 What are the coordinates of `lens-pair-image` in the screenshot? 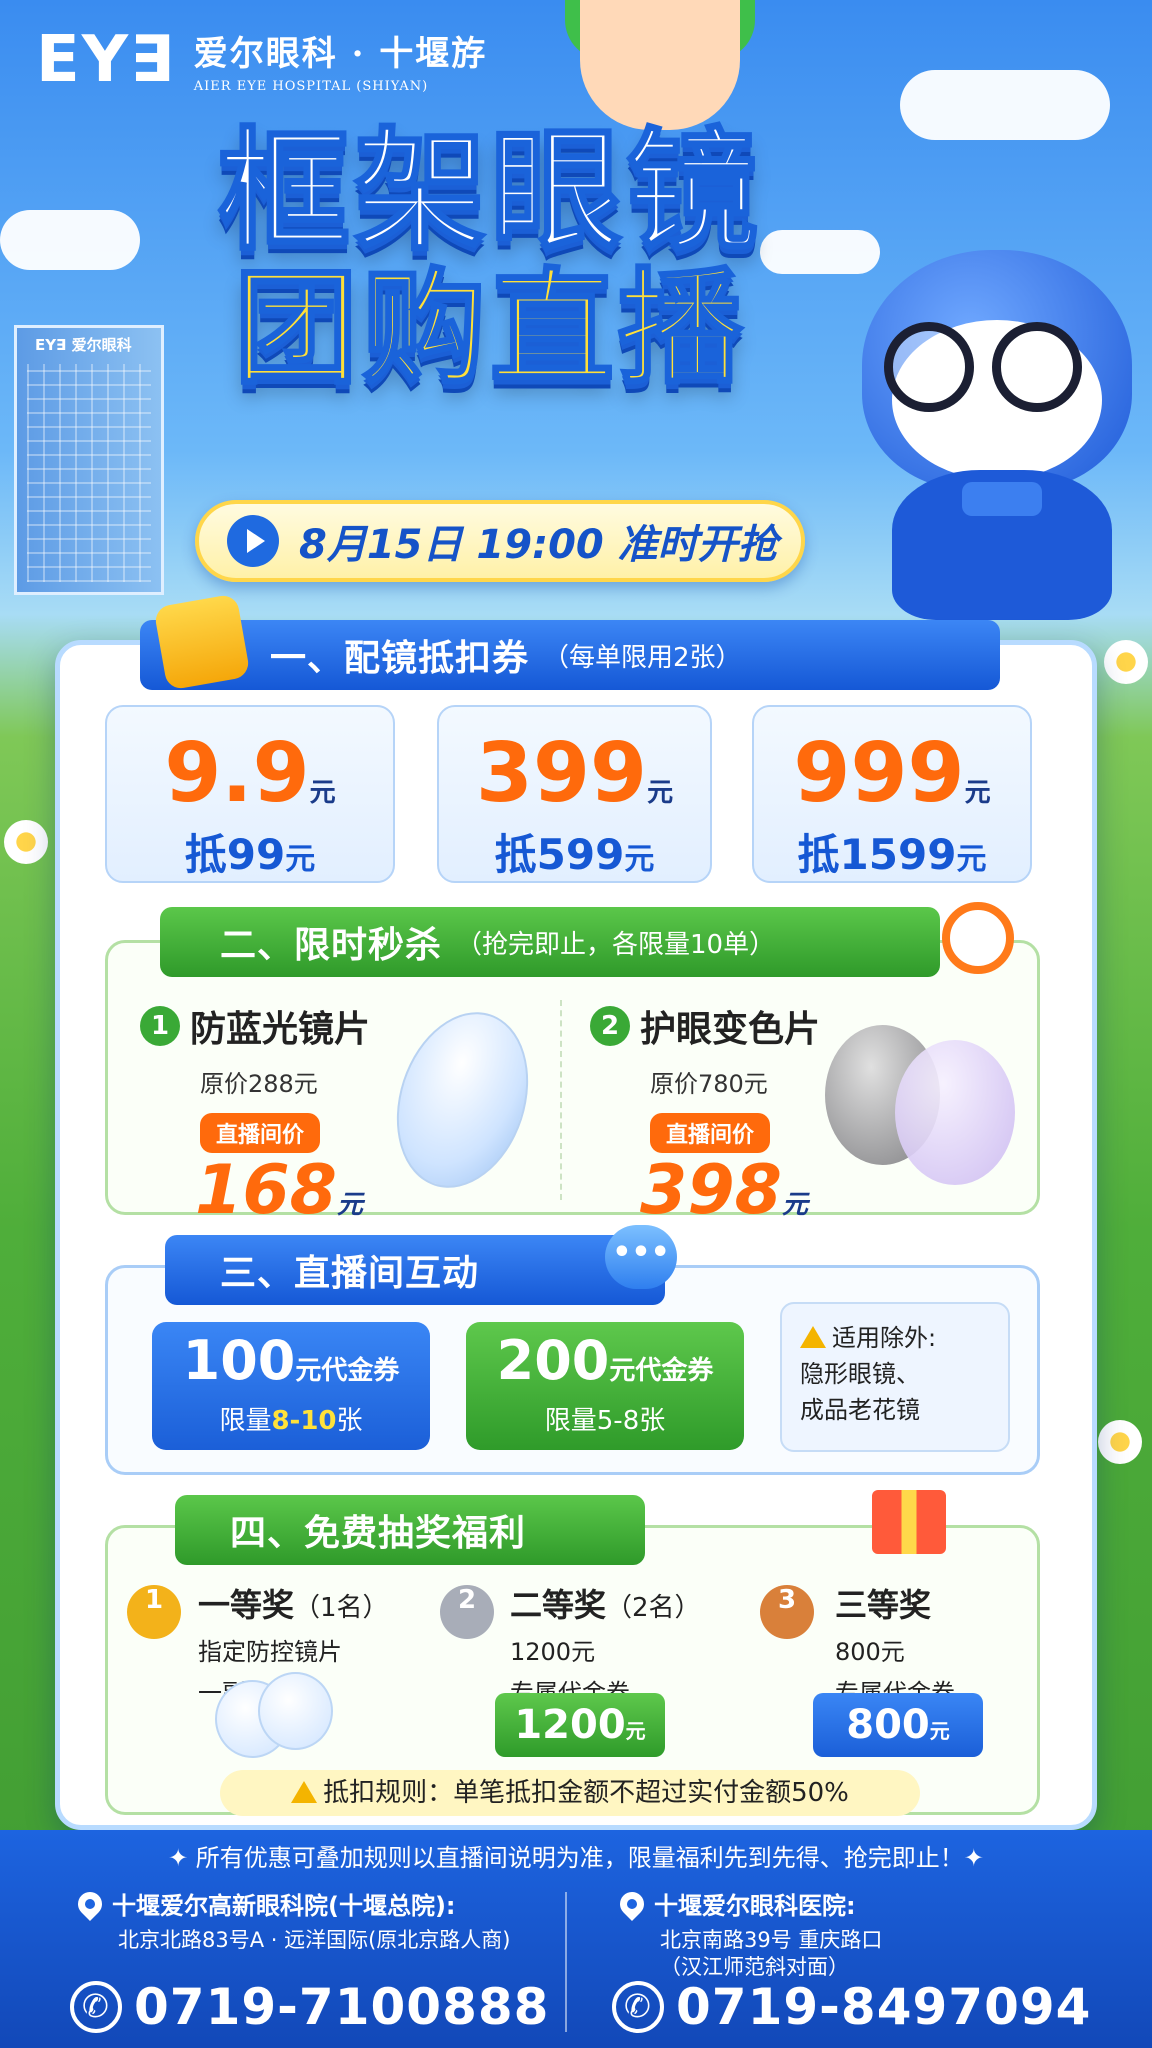 It's located at (295, 1711).